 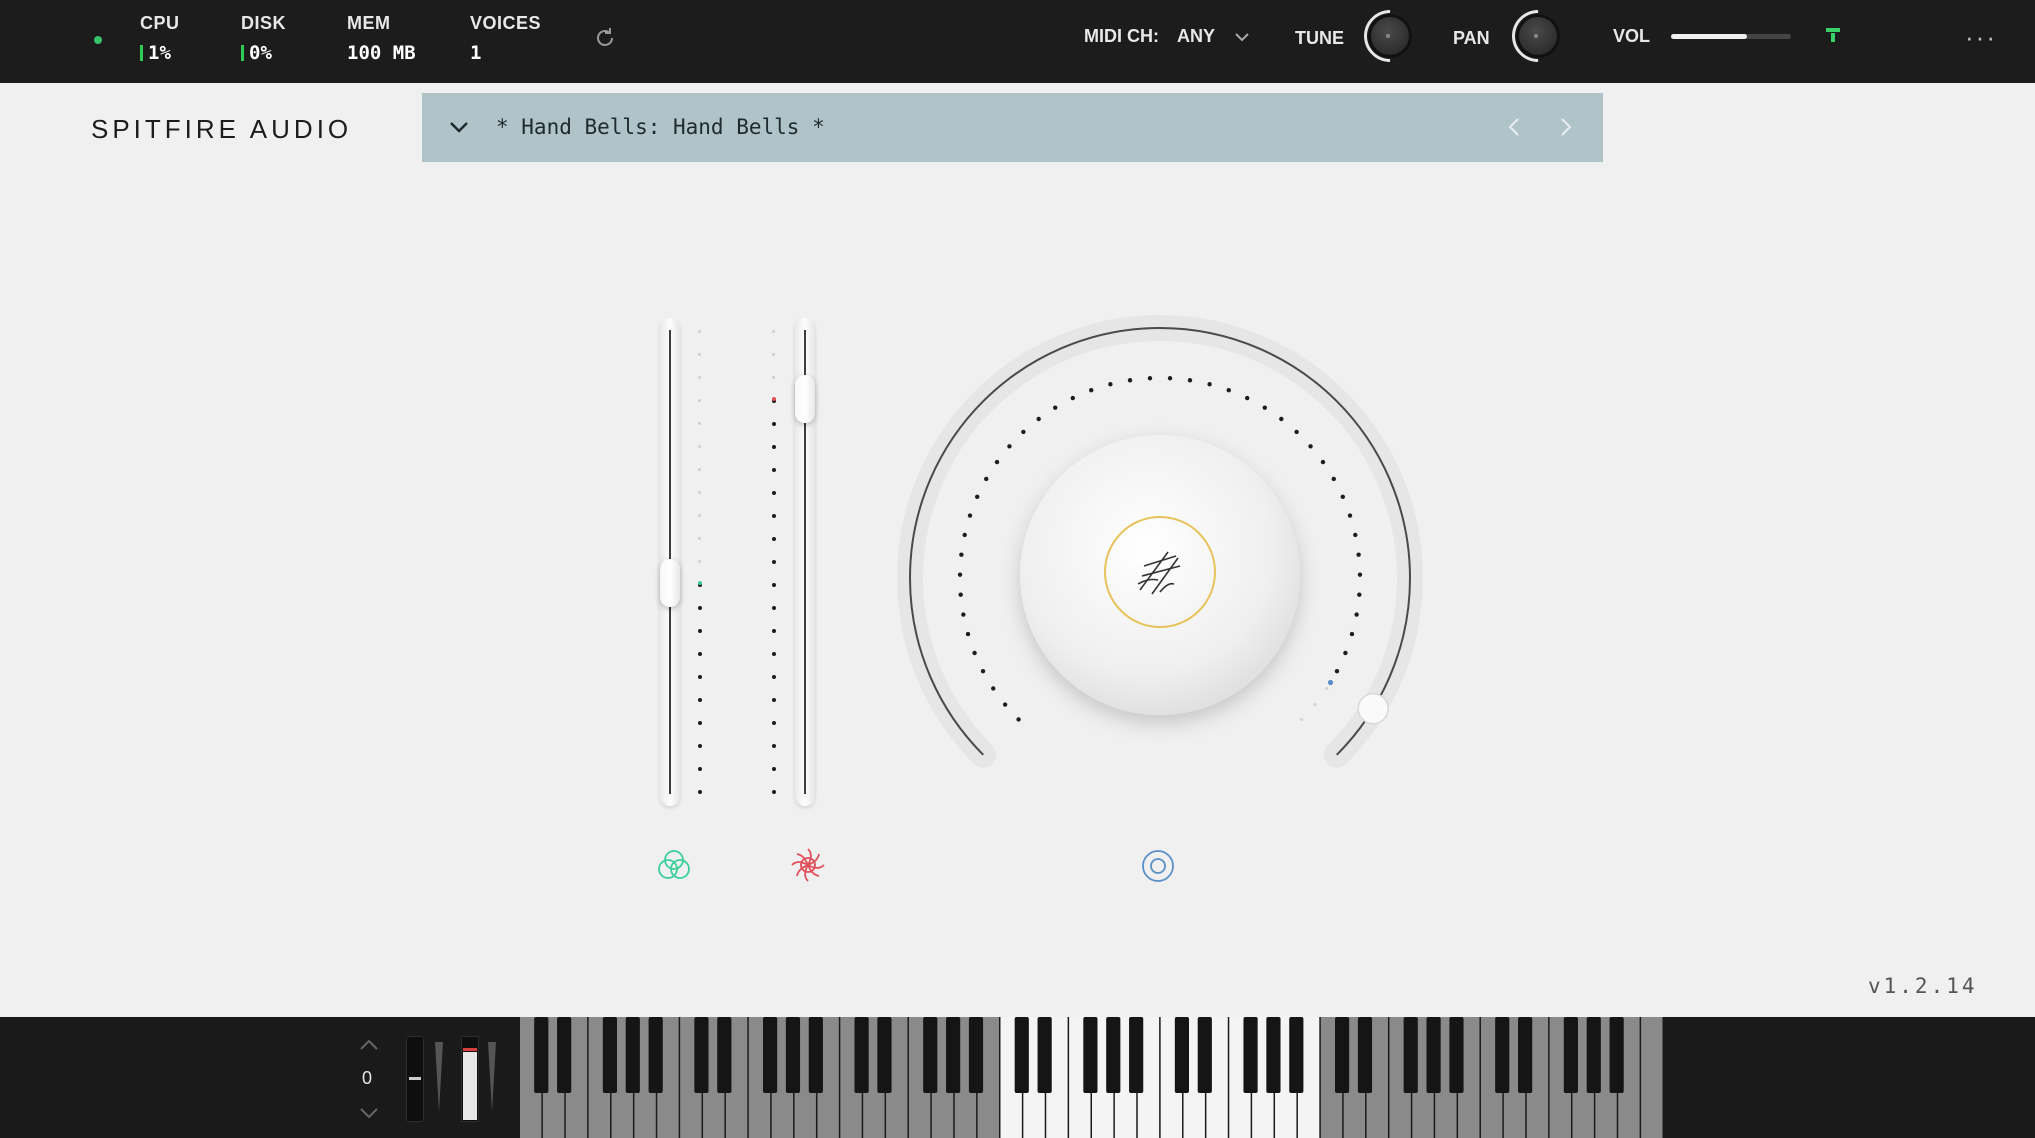 I want to click on reverb-level-marker, so click(x=1330, y=682).